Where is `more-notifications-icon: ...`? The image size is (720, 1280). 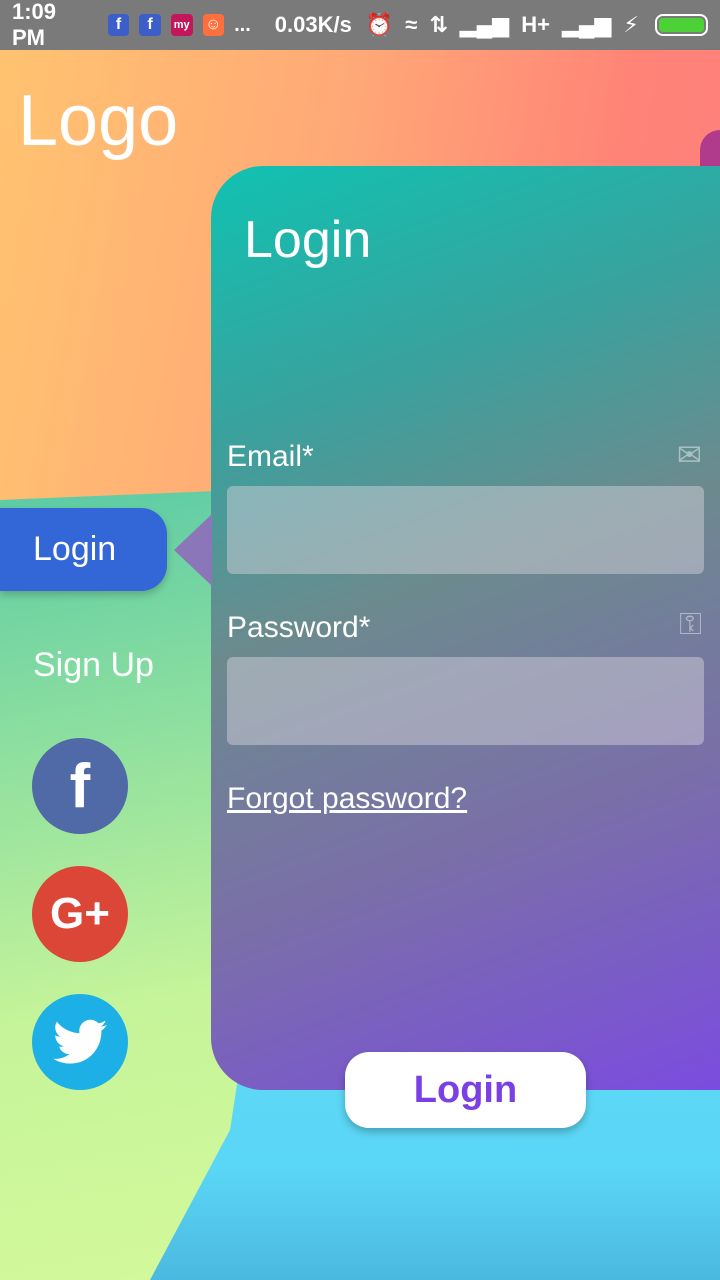
more-notifications-icon: ... is located at coordinates (242, 24).